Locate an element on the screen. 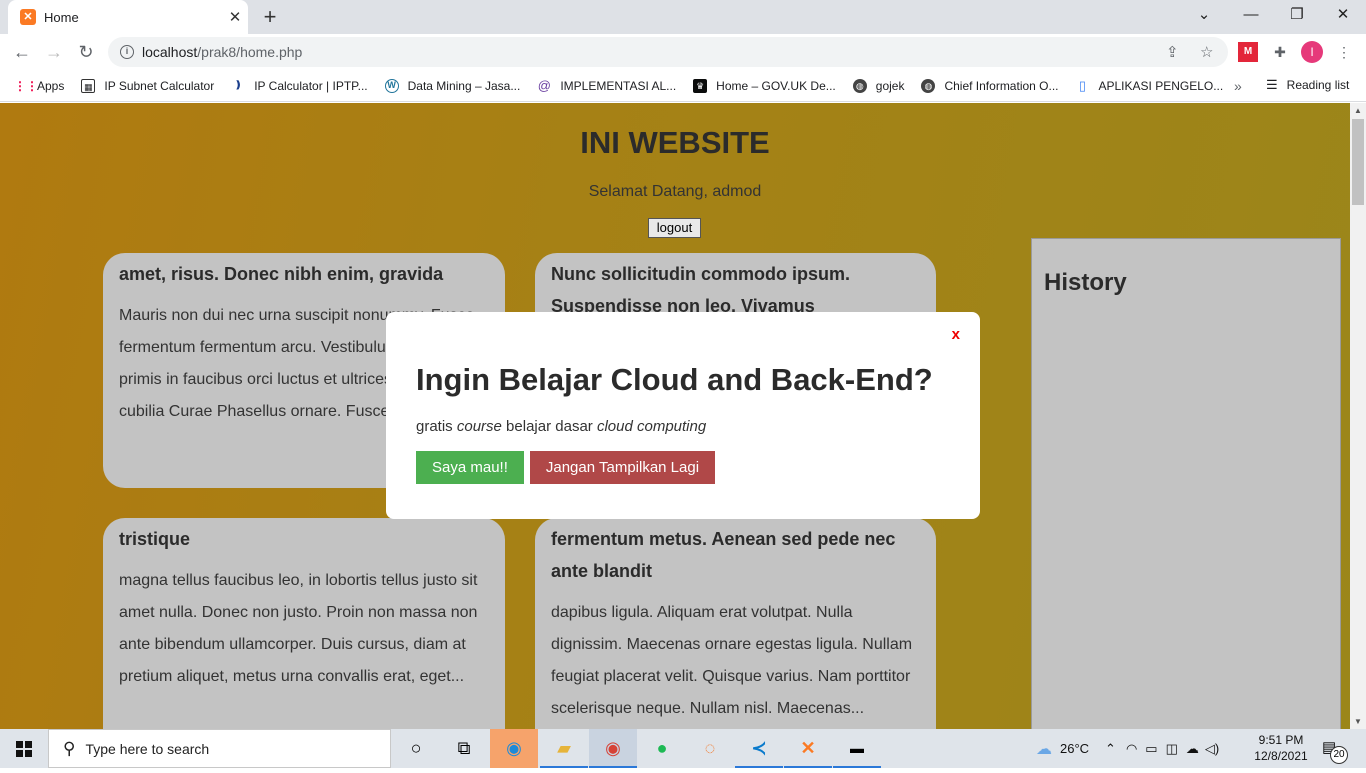 The height and width of the screenshot is (773, 1366). logout-button: logout is located at coordinates (674, 228).